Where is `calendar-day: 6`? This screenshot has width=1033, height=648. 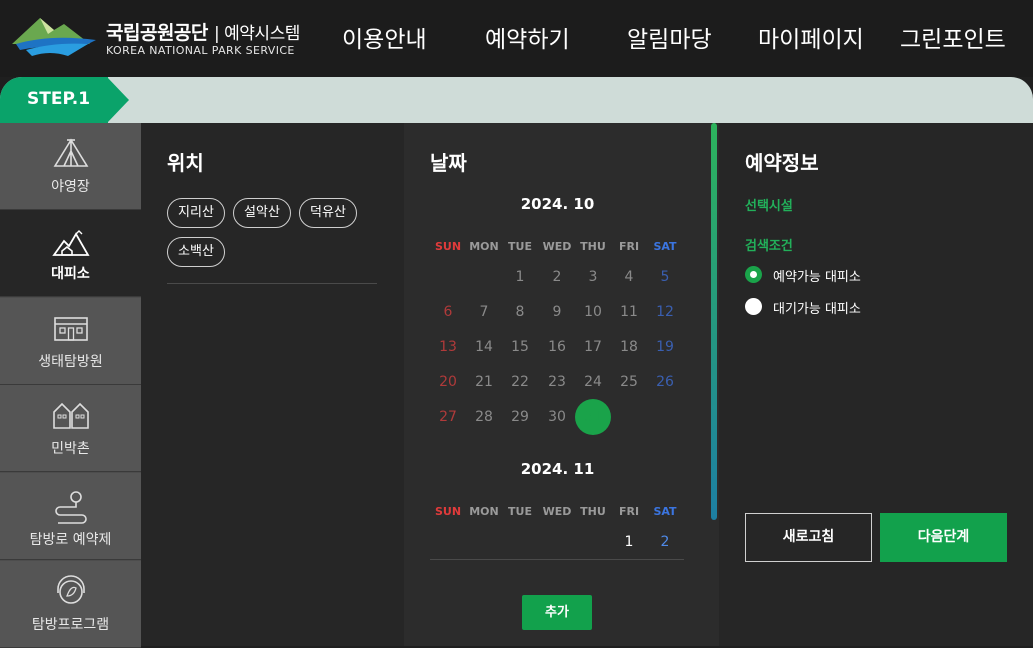
calendar-day: 6 is located at coordinates (448, 312).